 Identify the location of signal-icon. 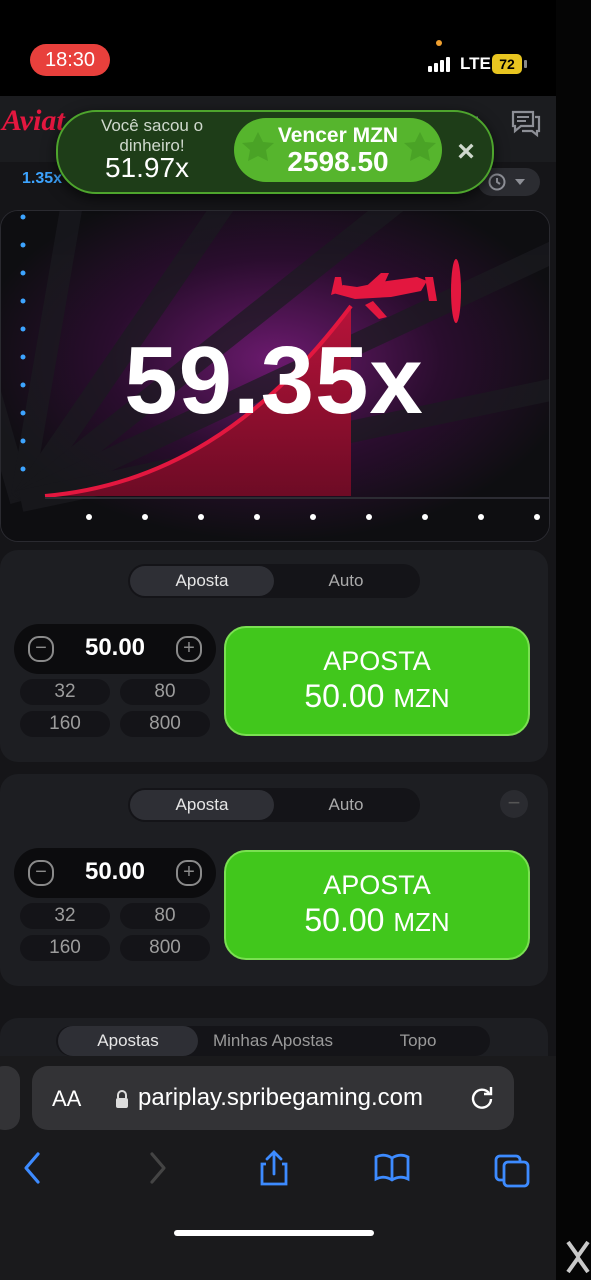
(441, 64).